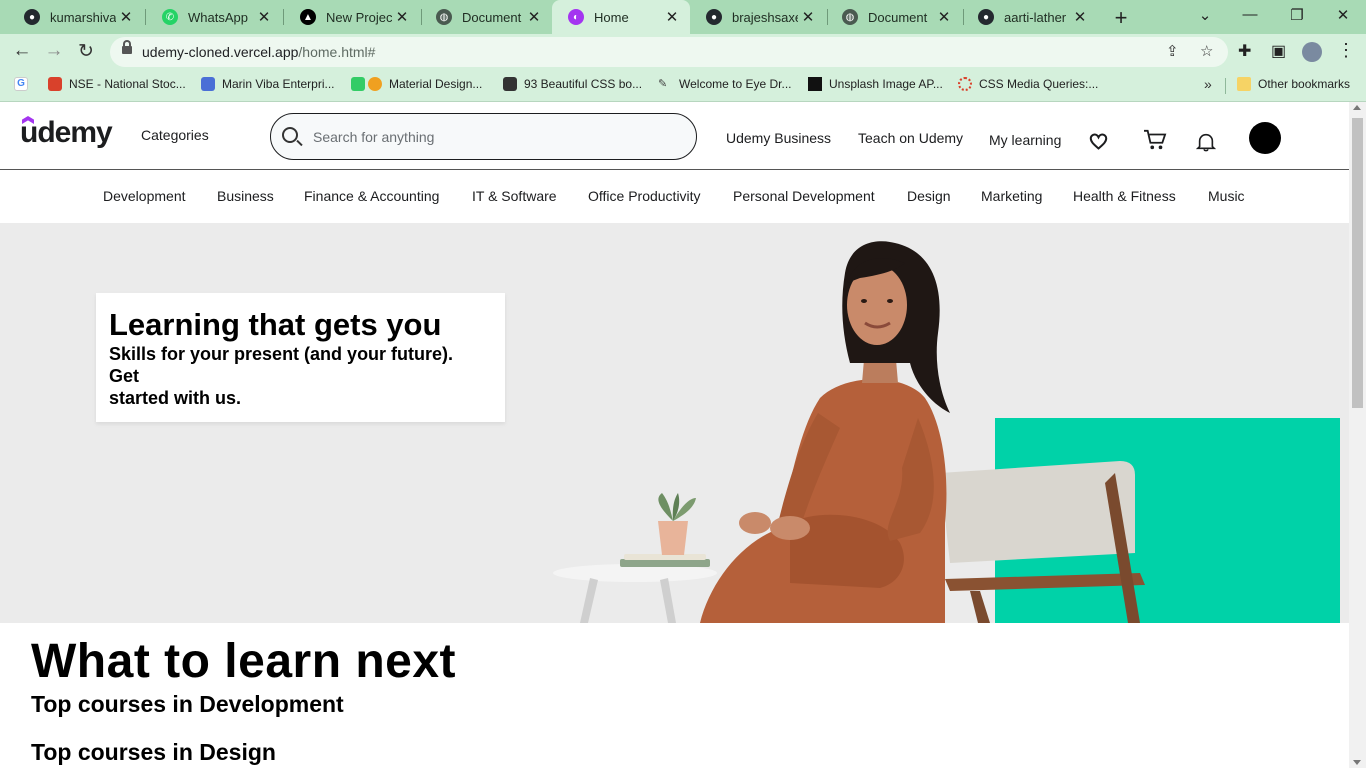 The width and height of the screenshot is (1366, 768). Describe the element at coordinates (352, 17) in the screenshot. I see `browser-tab: ▲ New Project - ✕` at that location.